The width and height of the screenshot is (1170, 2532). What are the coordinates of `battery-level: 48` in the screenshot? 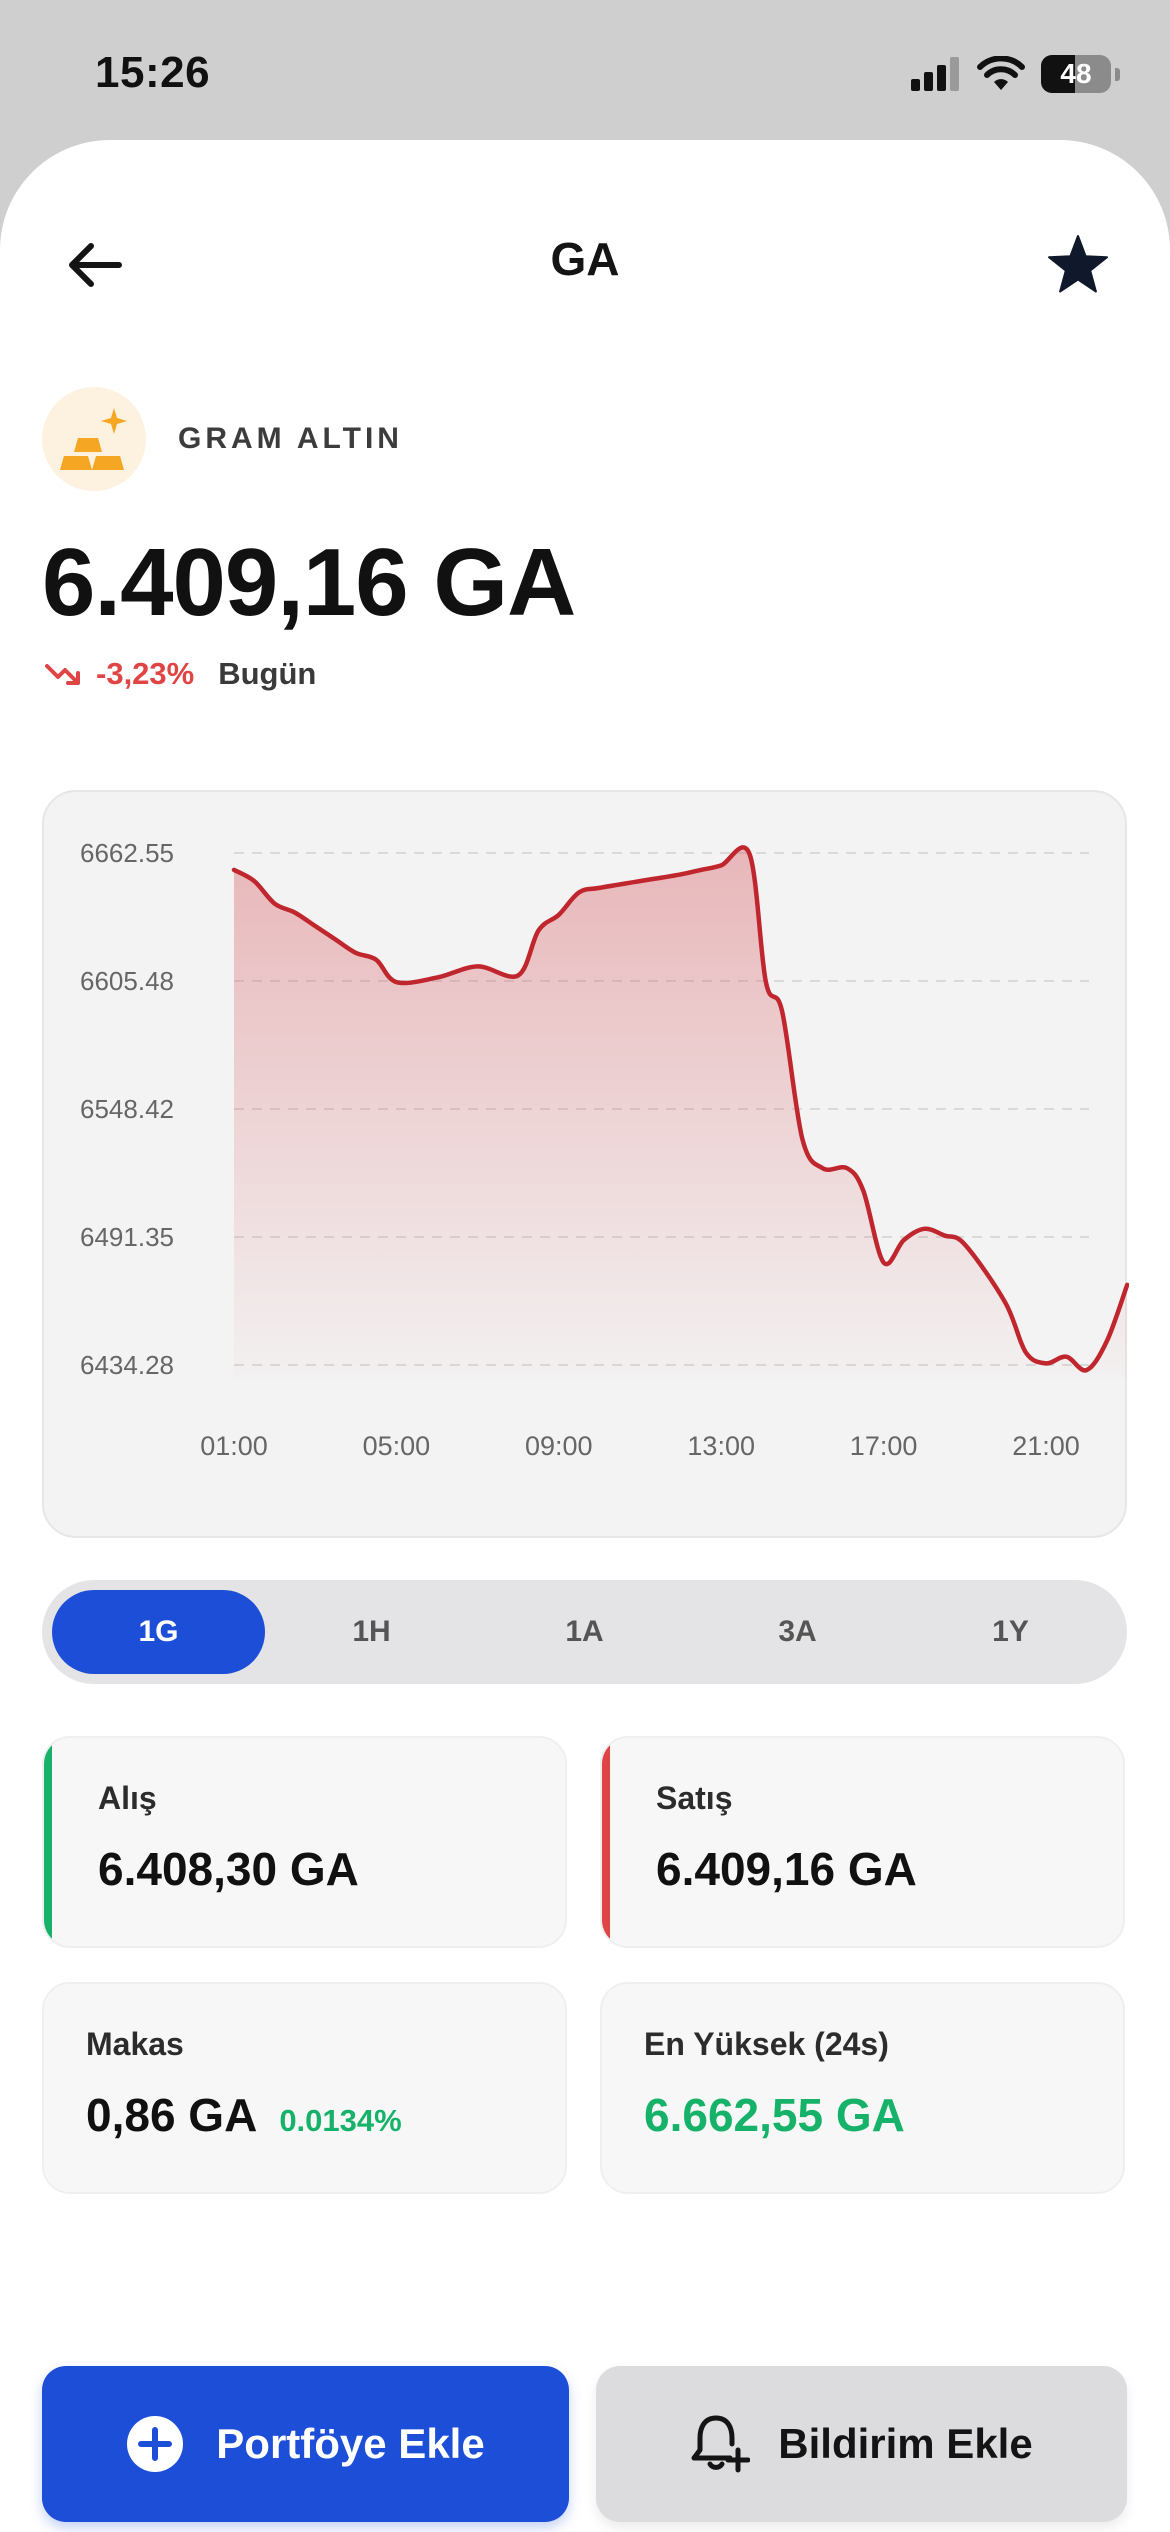 It's located at (1076, 73).